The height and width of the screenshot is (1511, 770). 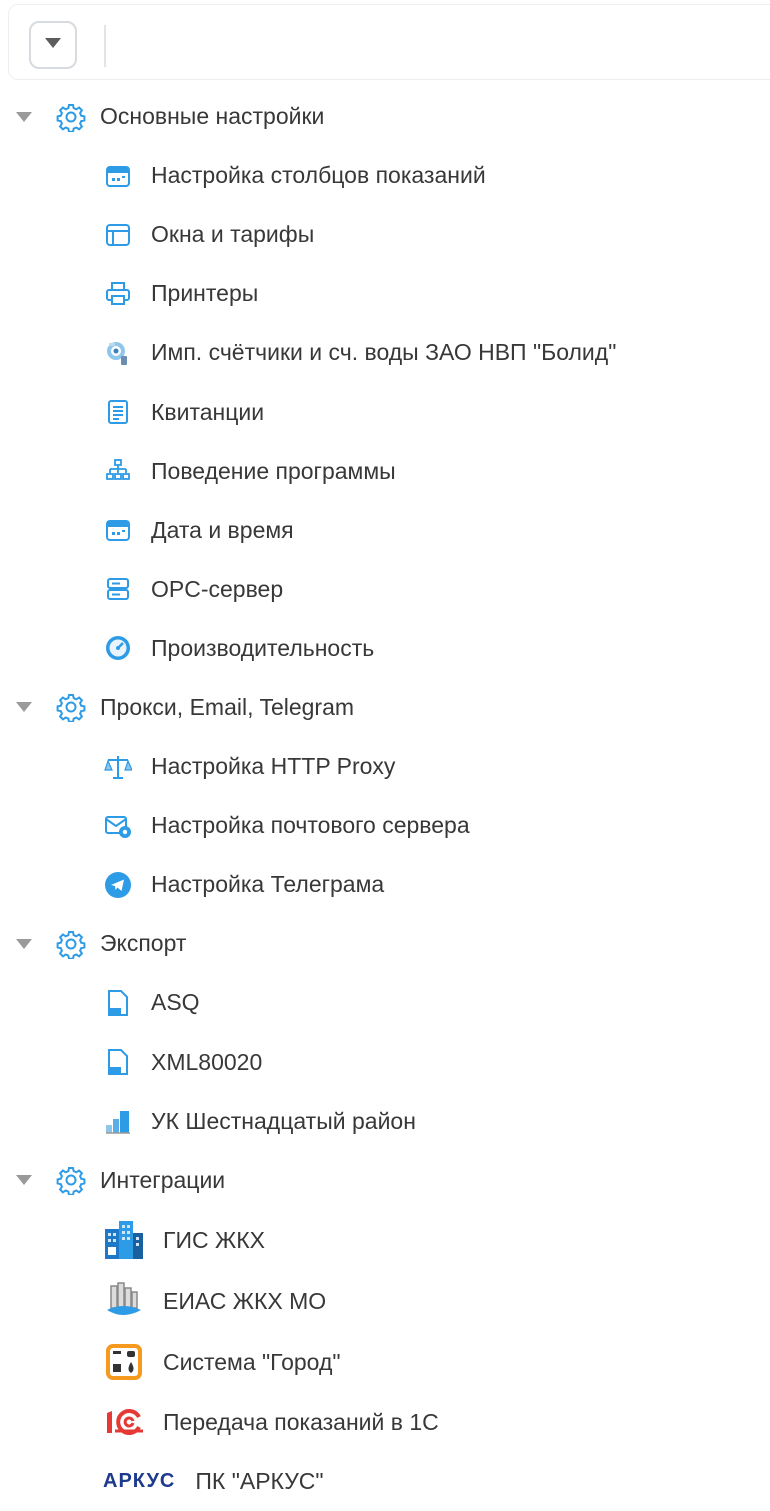 I want to click on hierarchy-icon, so click(x=118, y=471).